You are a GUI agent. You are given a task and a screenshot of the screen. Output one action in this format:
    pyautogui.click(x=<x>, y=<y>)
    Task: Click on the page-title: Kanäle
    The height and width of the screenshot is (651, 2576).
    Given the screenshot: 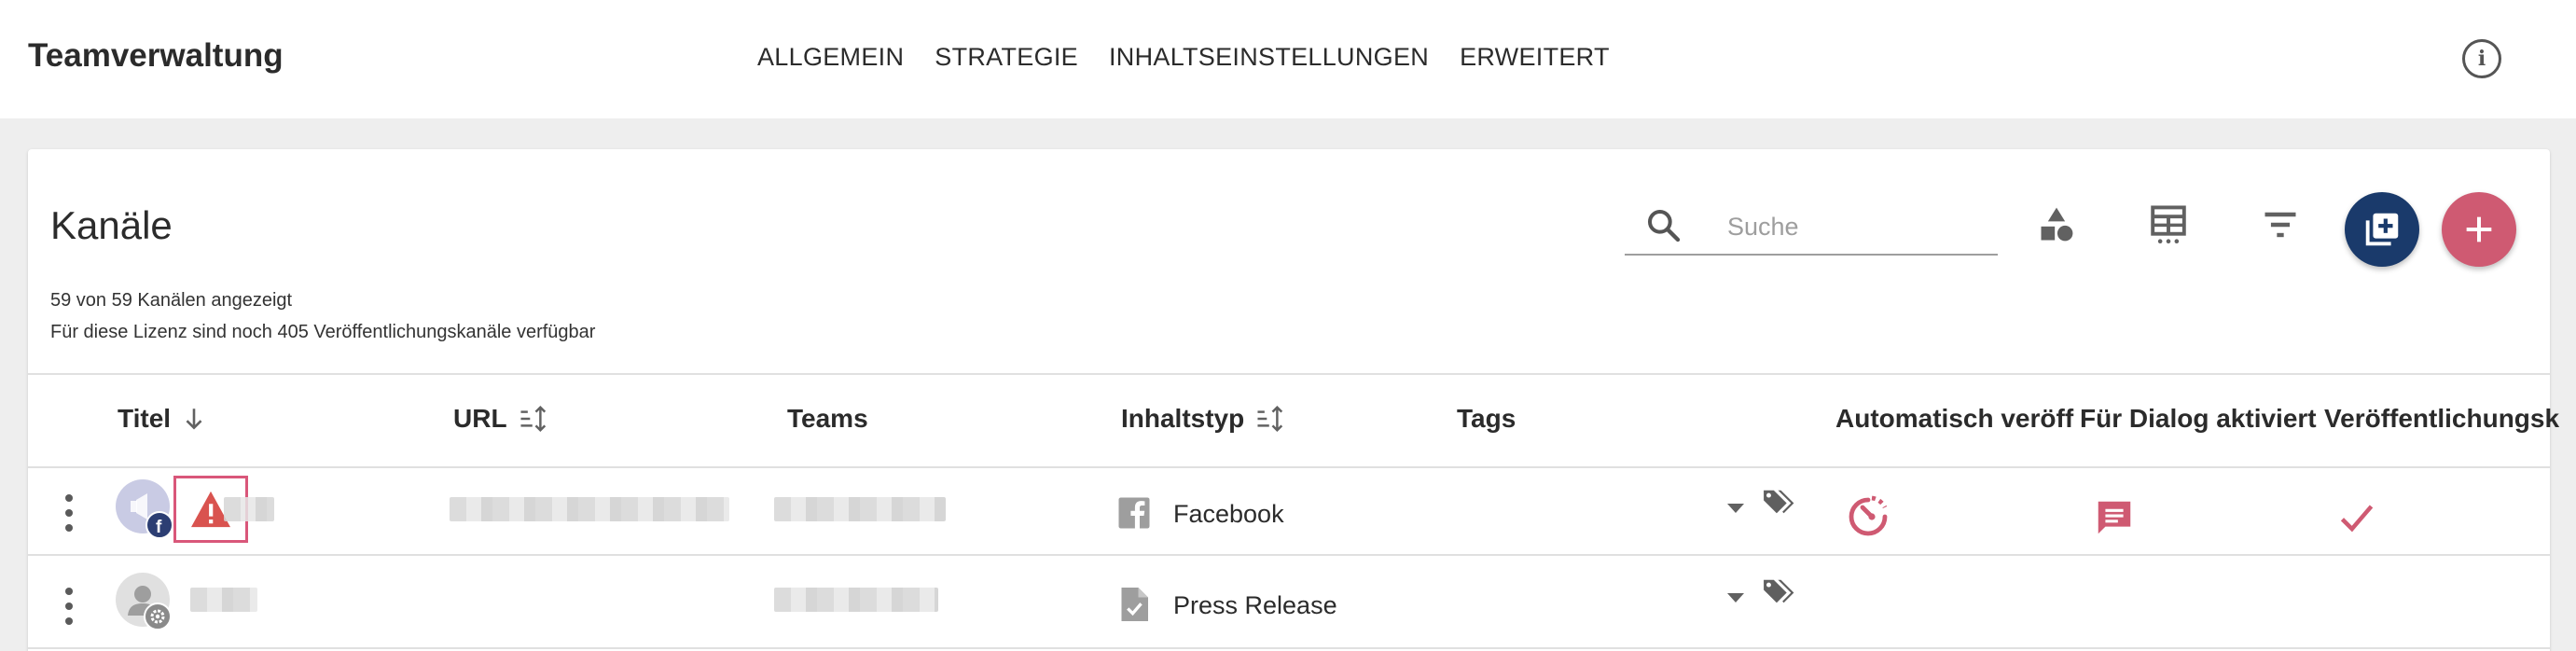 What is the action you would take?
    pyautogui.click(x=111, y=225)
    